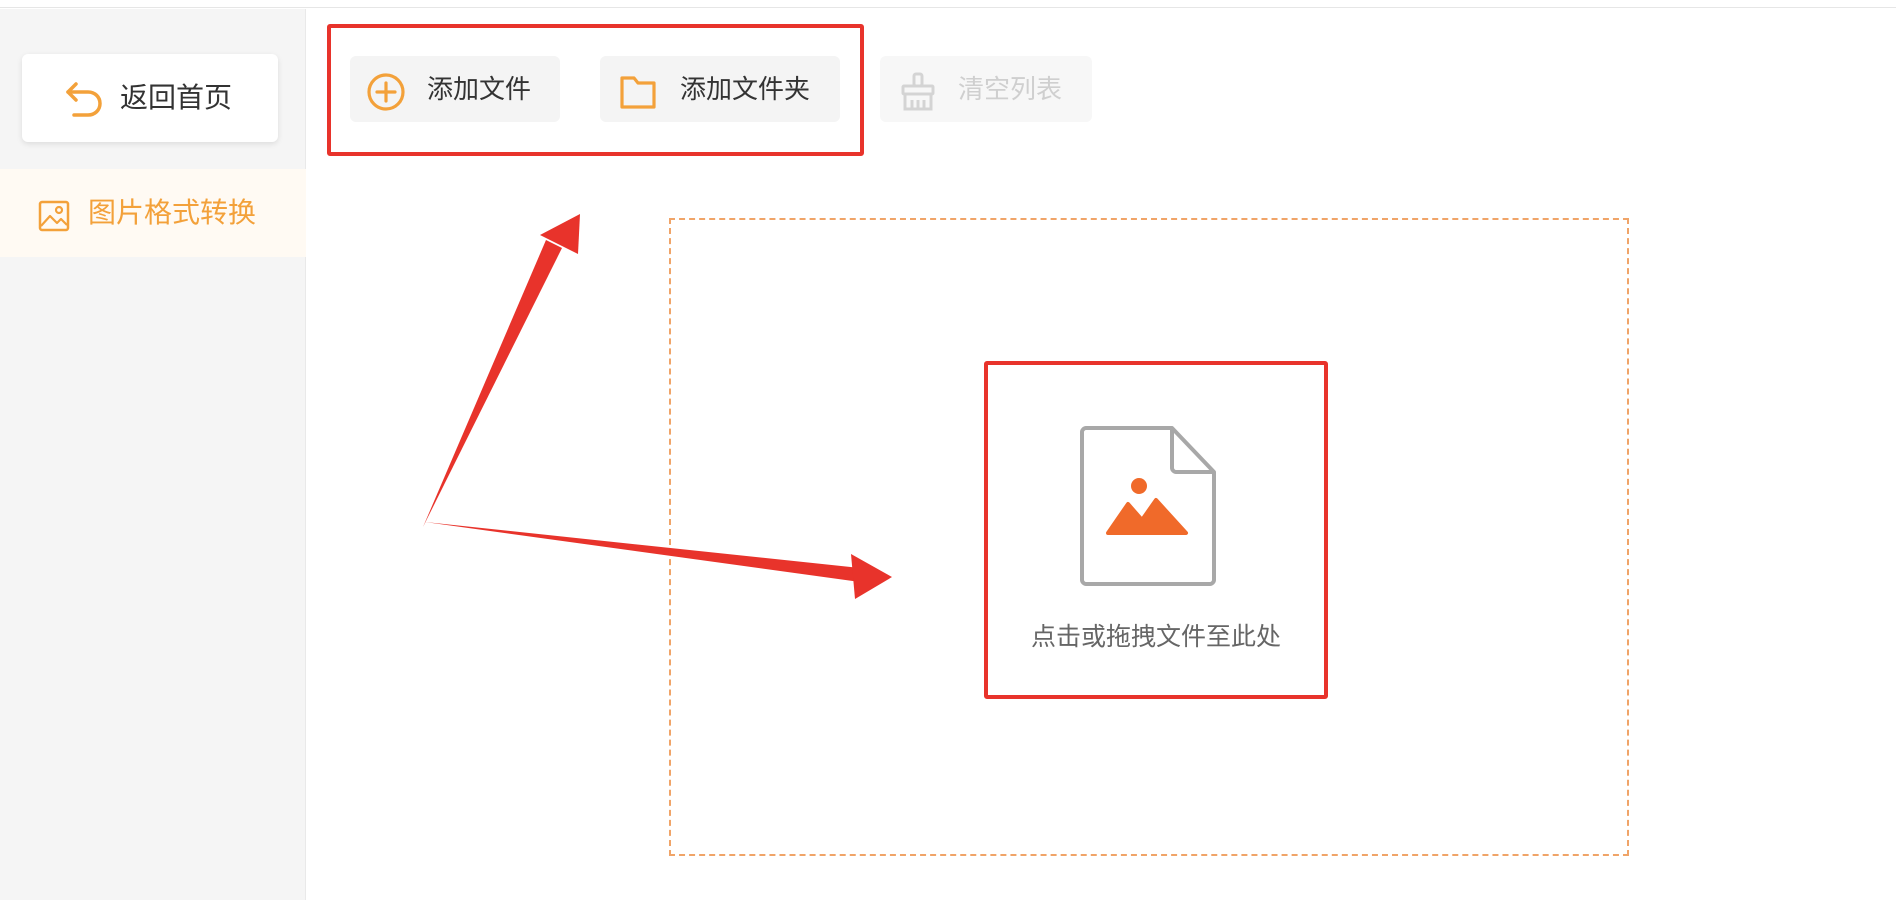 The image size is (1896, 900). Describe the element at coordinates (386, 92) in the screenshot. I see `plus-circle-icon` at that location.